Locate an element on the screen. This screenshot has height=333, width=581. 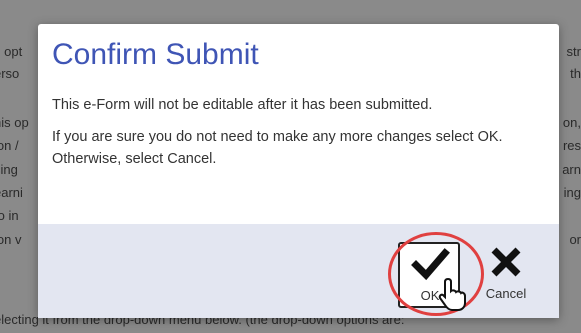
background-text: to in is located at coordinates (9, 215).